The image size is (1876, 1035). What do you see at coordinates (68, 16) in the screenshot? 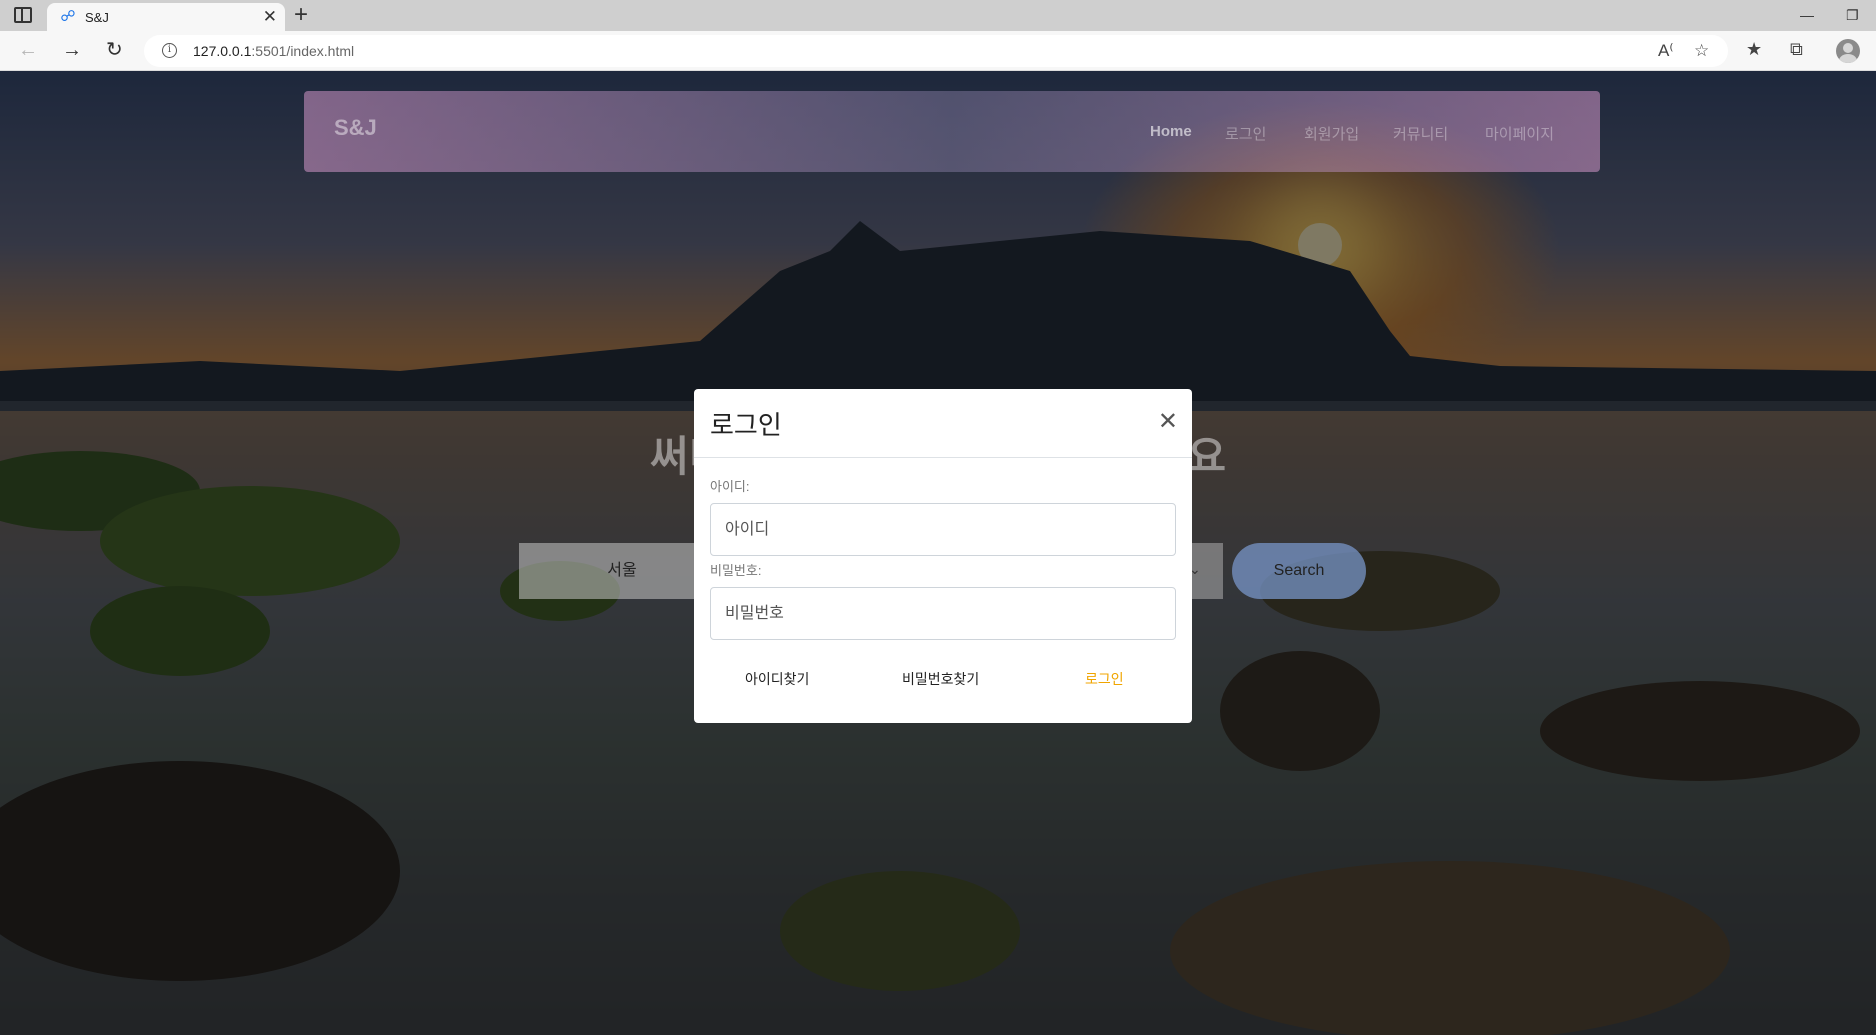
I see `site-favicon-icon: ☍` at bounding box center [68, 16].